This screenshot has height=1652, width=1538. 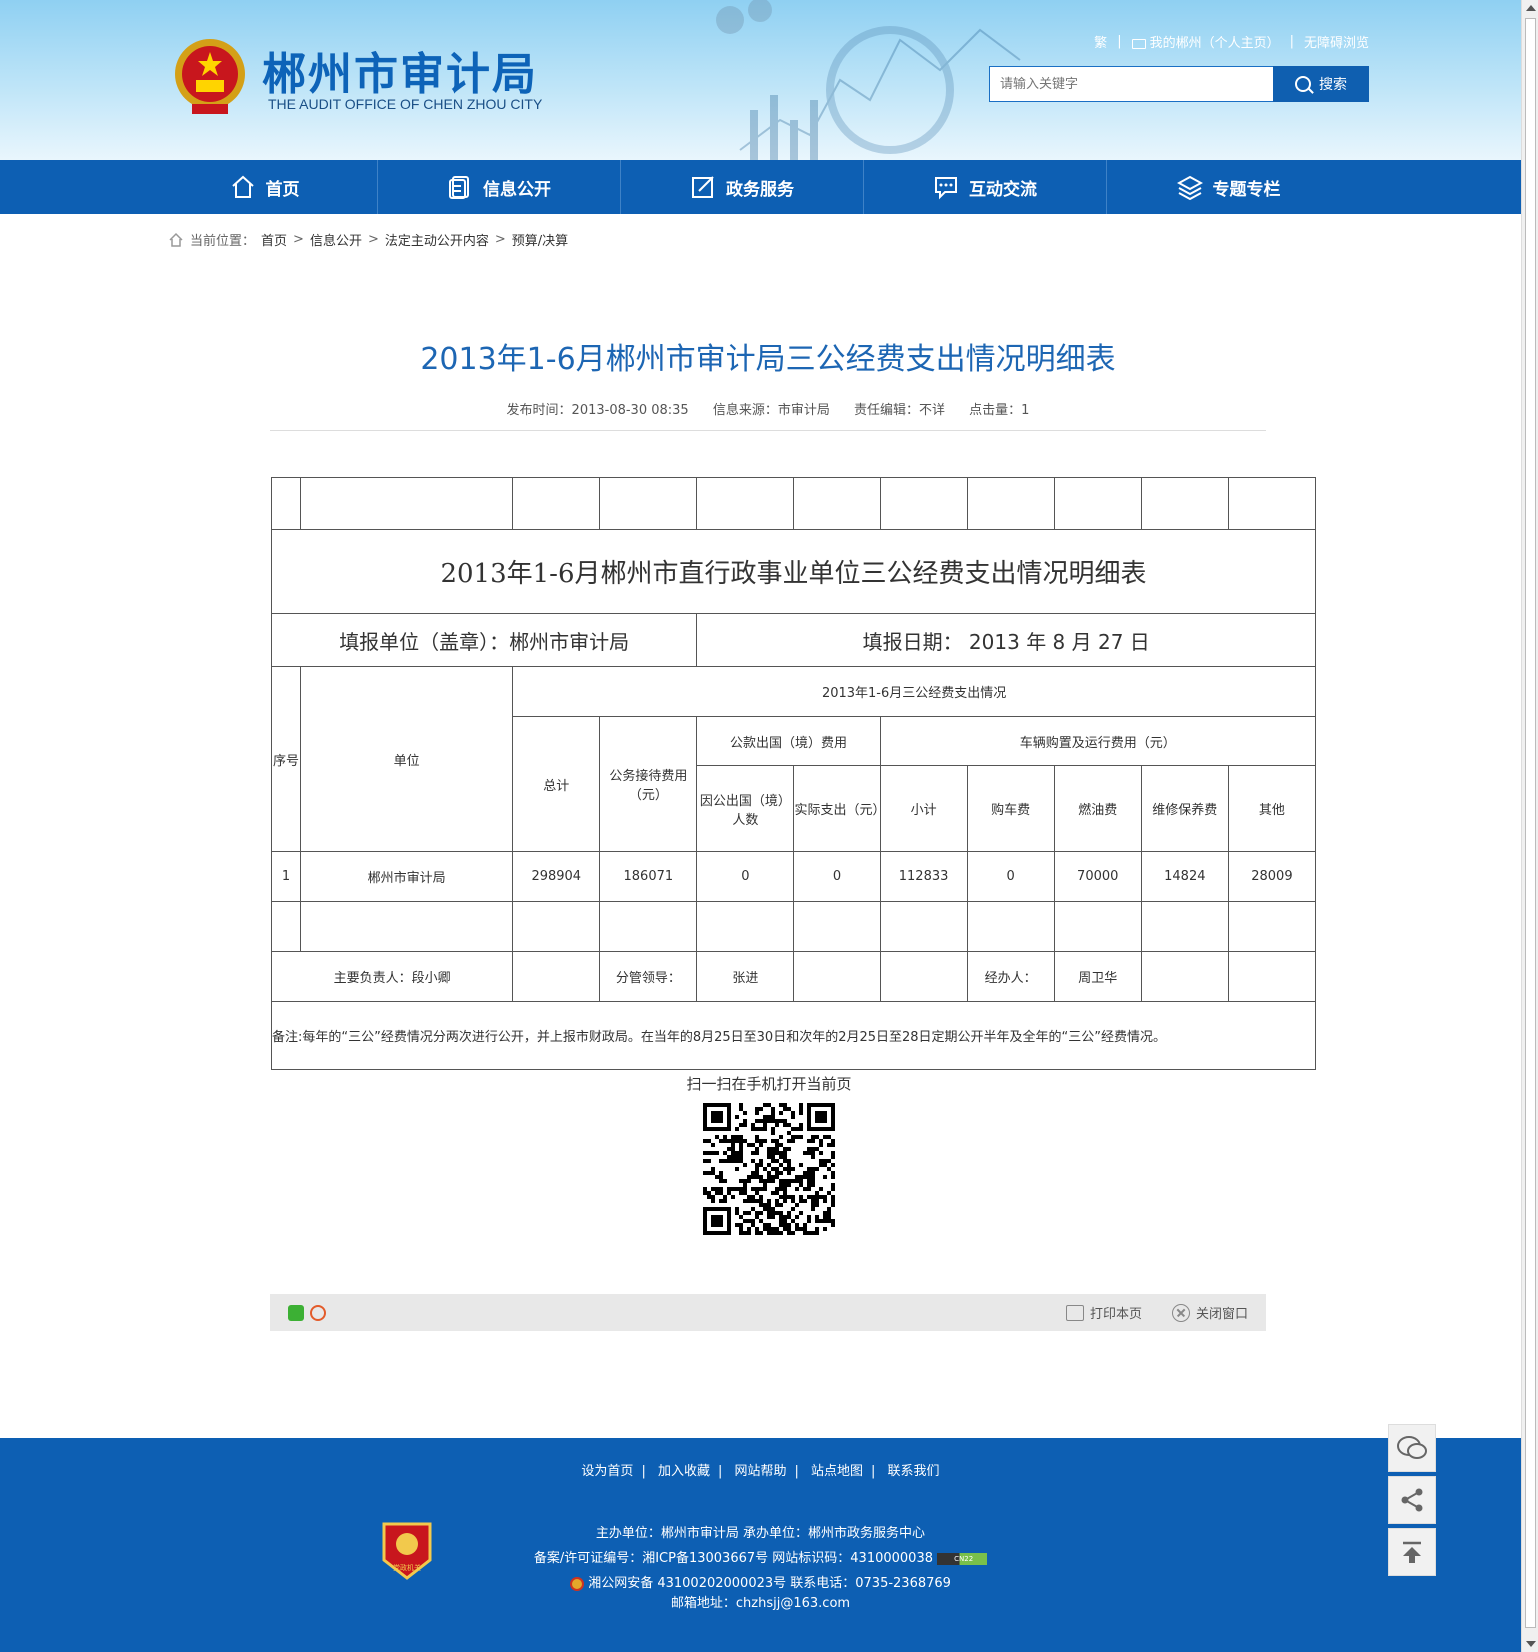 I want to click on fill-unit: 填报单位（盖章）：郴州市审计局, so click(x=484, y=640).